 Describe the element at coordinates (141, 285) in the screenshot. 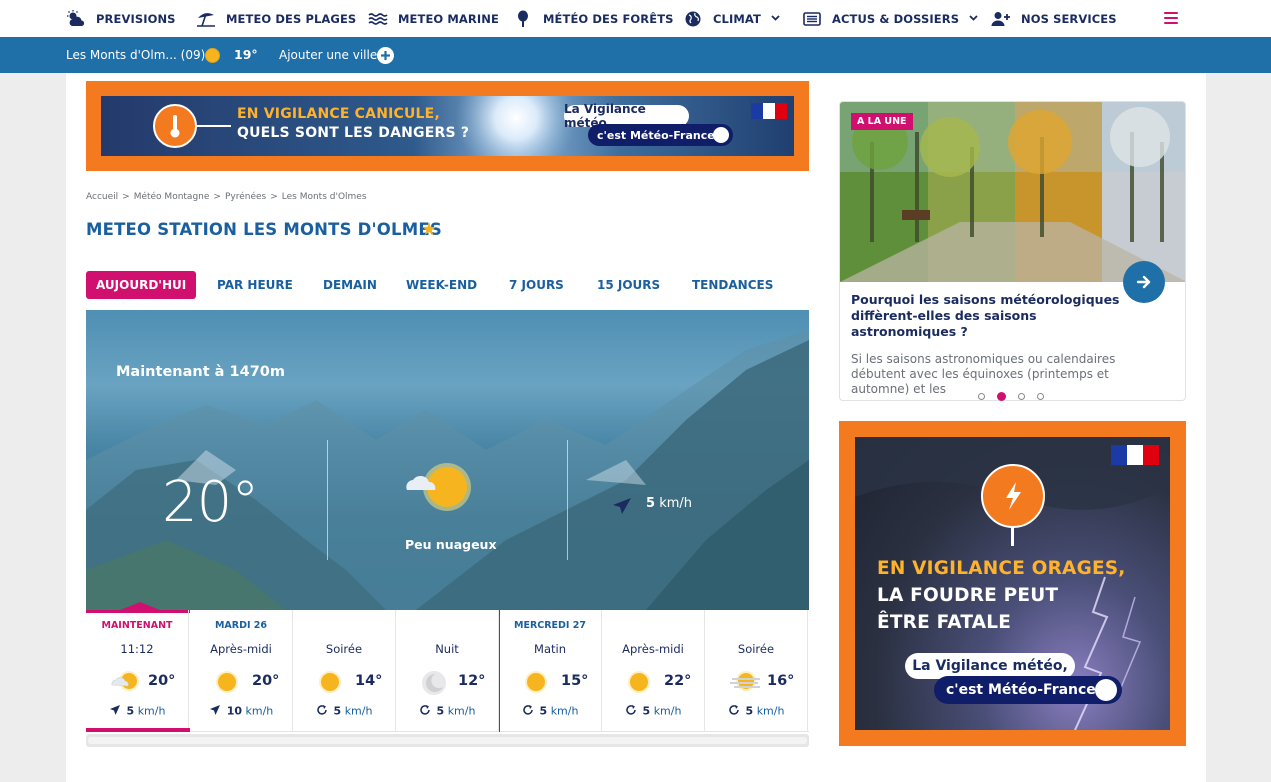

I see `tab-aujourdhui: AUJOURD'HUI` at that location.